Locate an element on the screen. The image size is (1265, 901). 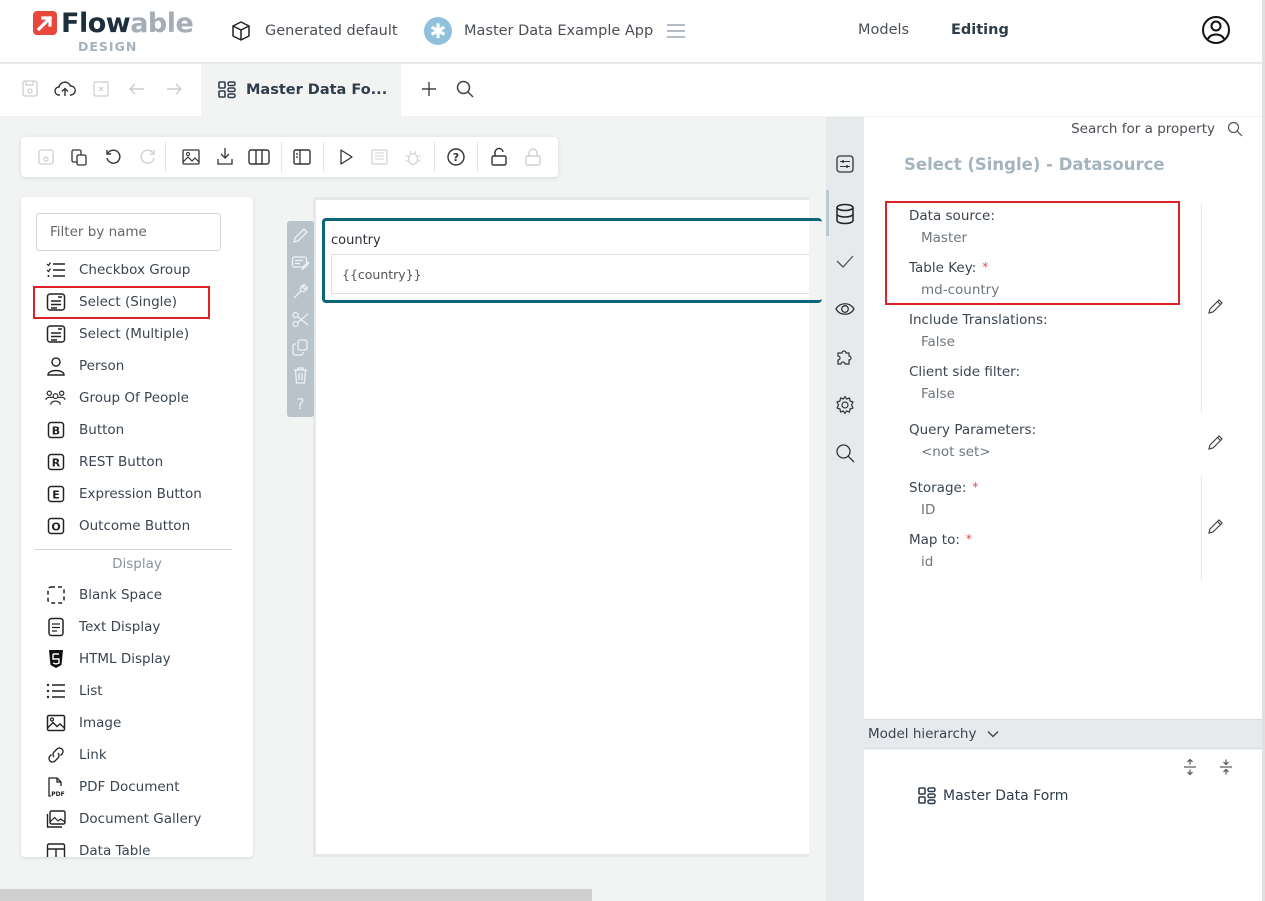
palette-item-link: Link is located at coordinates (76, 755).